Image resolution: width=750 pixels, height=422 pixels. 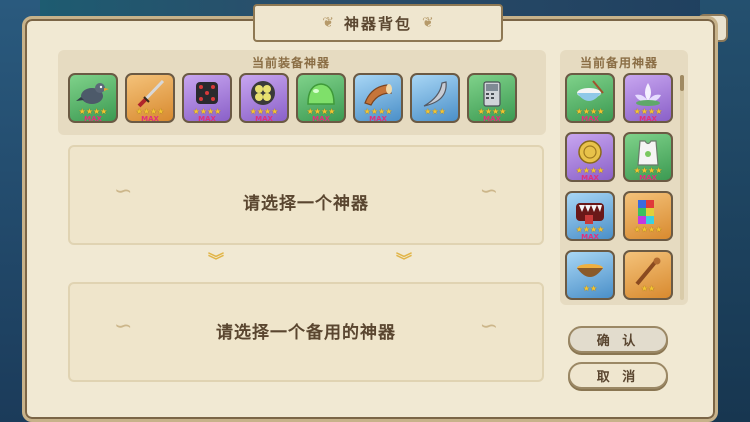 I want to click on confirm-button: 确 认, so click(x=618, y=339).